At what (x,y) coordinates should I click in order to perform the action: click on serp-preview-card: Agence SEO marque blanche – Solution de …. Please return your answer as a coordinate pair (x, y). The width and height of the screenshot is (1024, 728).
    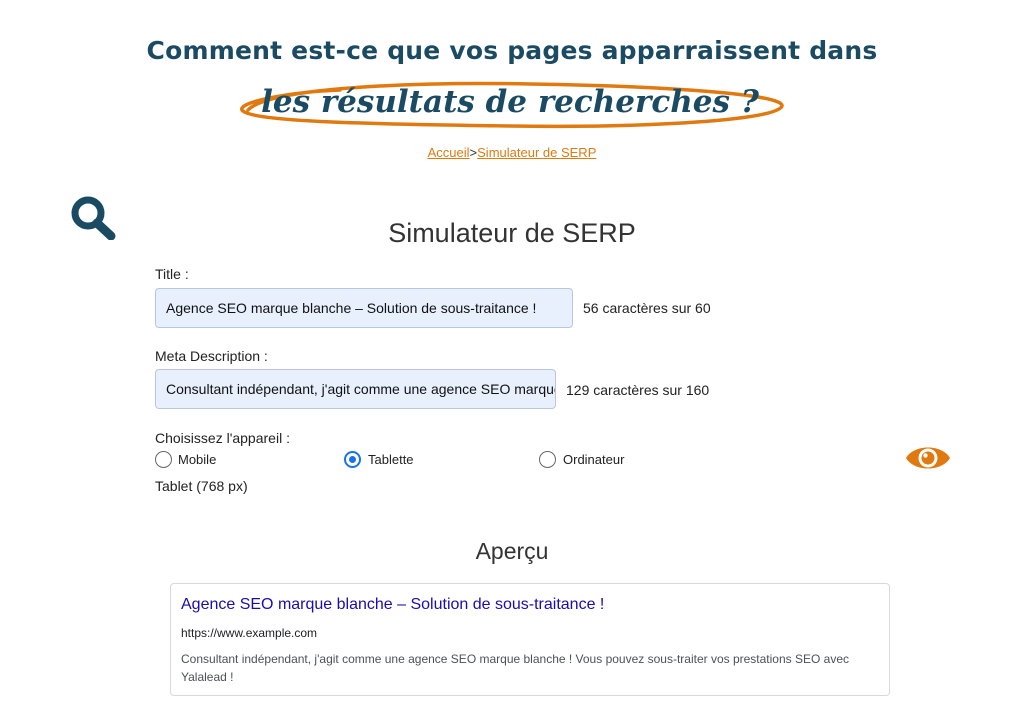
    Looking at the image, I should click on (530, 639).